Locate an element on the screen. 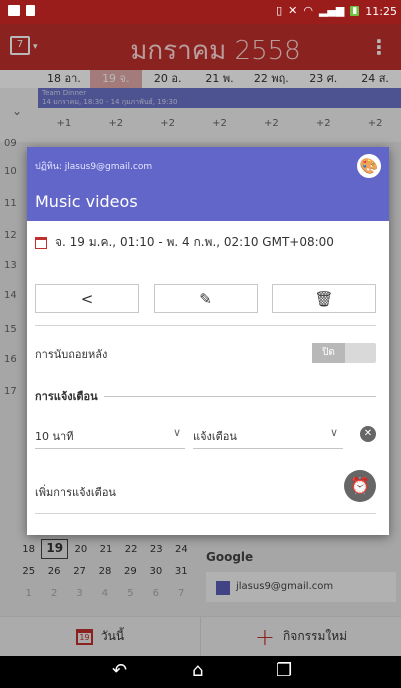  status-bar: ▯ ✕ ◠ ▂▄▆ ▮ 11:25 is located at coordinates (200, 12).